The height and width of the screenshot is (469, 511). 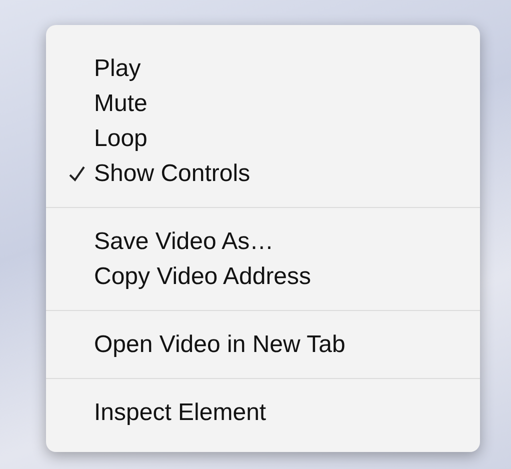 I want to click on menu-item: Inspect Element, so click(x=263, y=412).